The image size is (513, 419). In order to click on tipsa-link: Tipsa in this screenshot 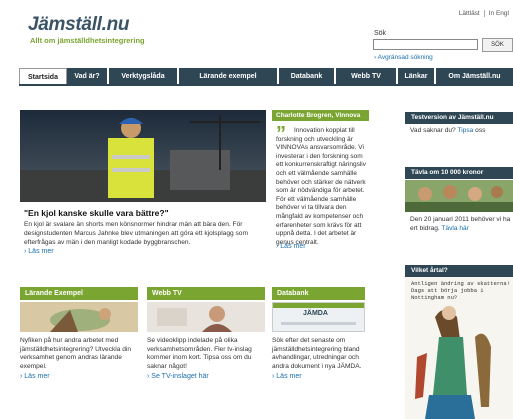, I will do `click(465, 130)`.